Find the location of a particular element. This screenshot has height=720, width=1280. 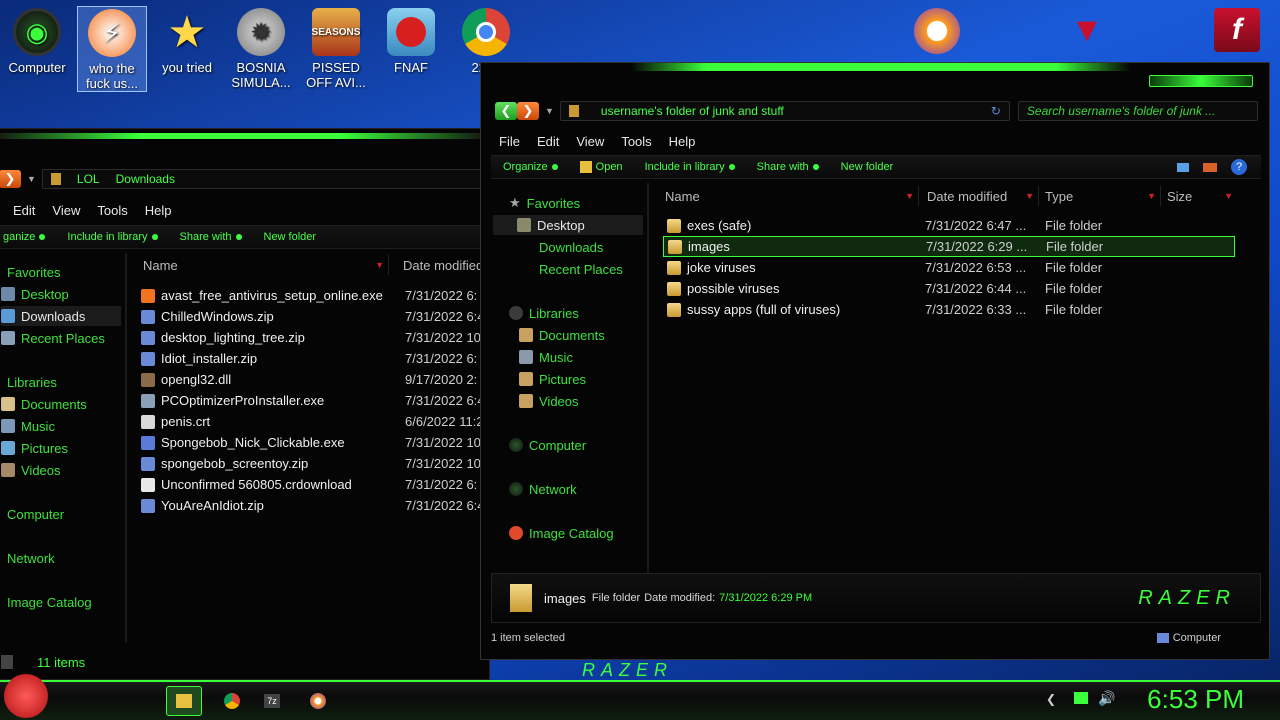

view-options-icon is located at coordinates (1183, 167).